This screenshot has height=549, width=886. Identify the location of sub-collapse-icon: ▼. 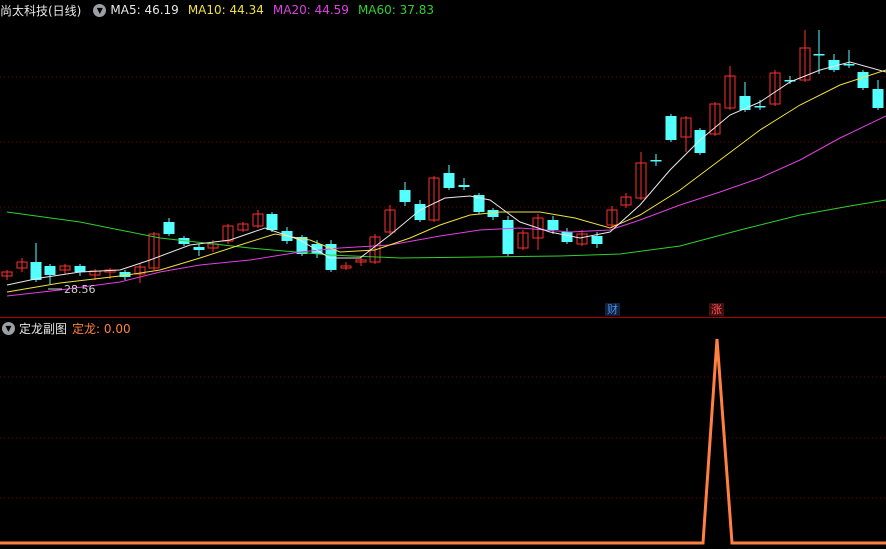
(8, 328).